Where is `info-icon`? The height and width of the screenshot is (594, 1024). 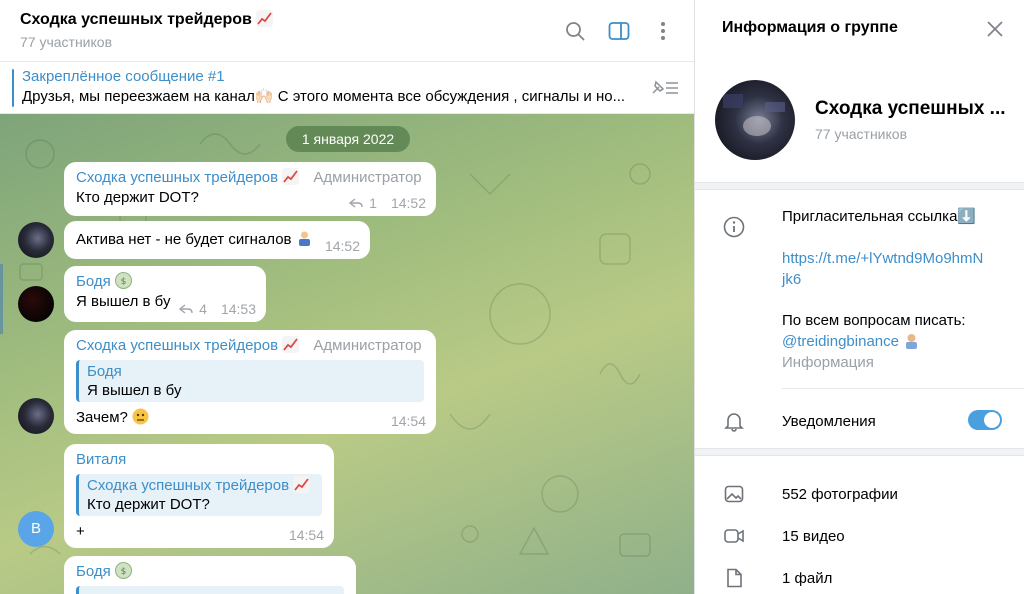
info-icon is located at coordinates (734, 227).